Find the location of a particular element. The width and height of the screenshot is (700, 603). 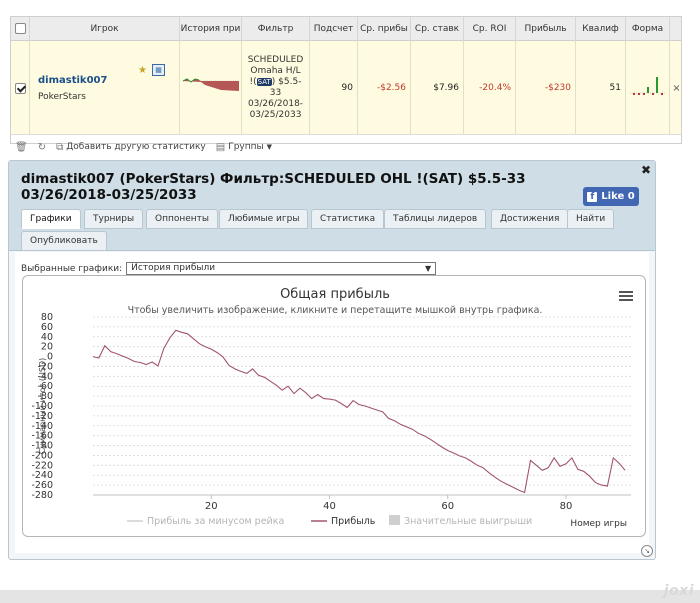

row-checkbox is located at coordinates (20, 88).